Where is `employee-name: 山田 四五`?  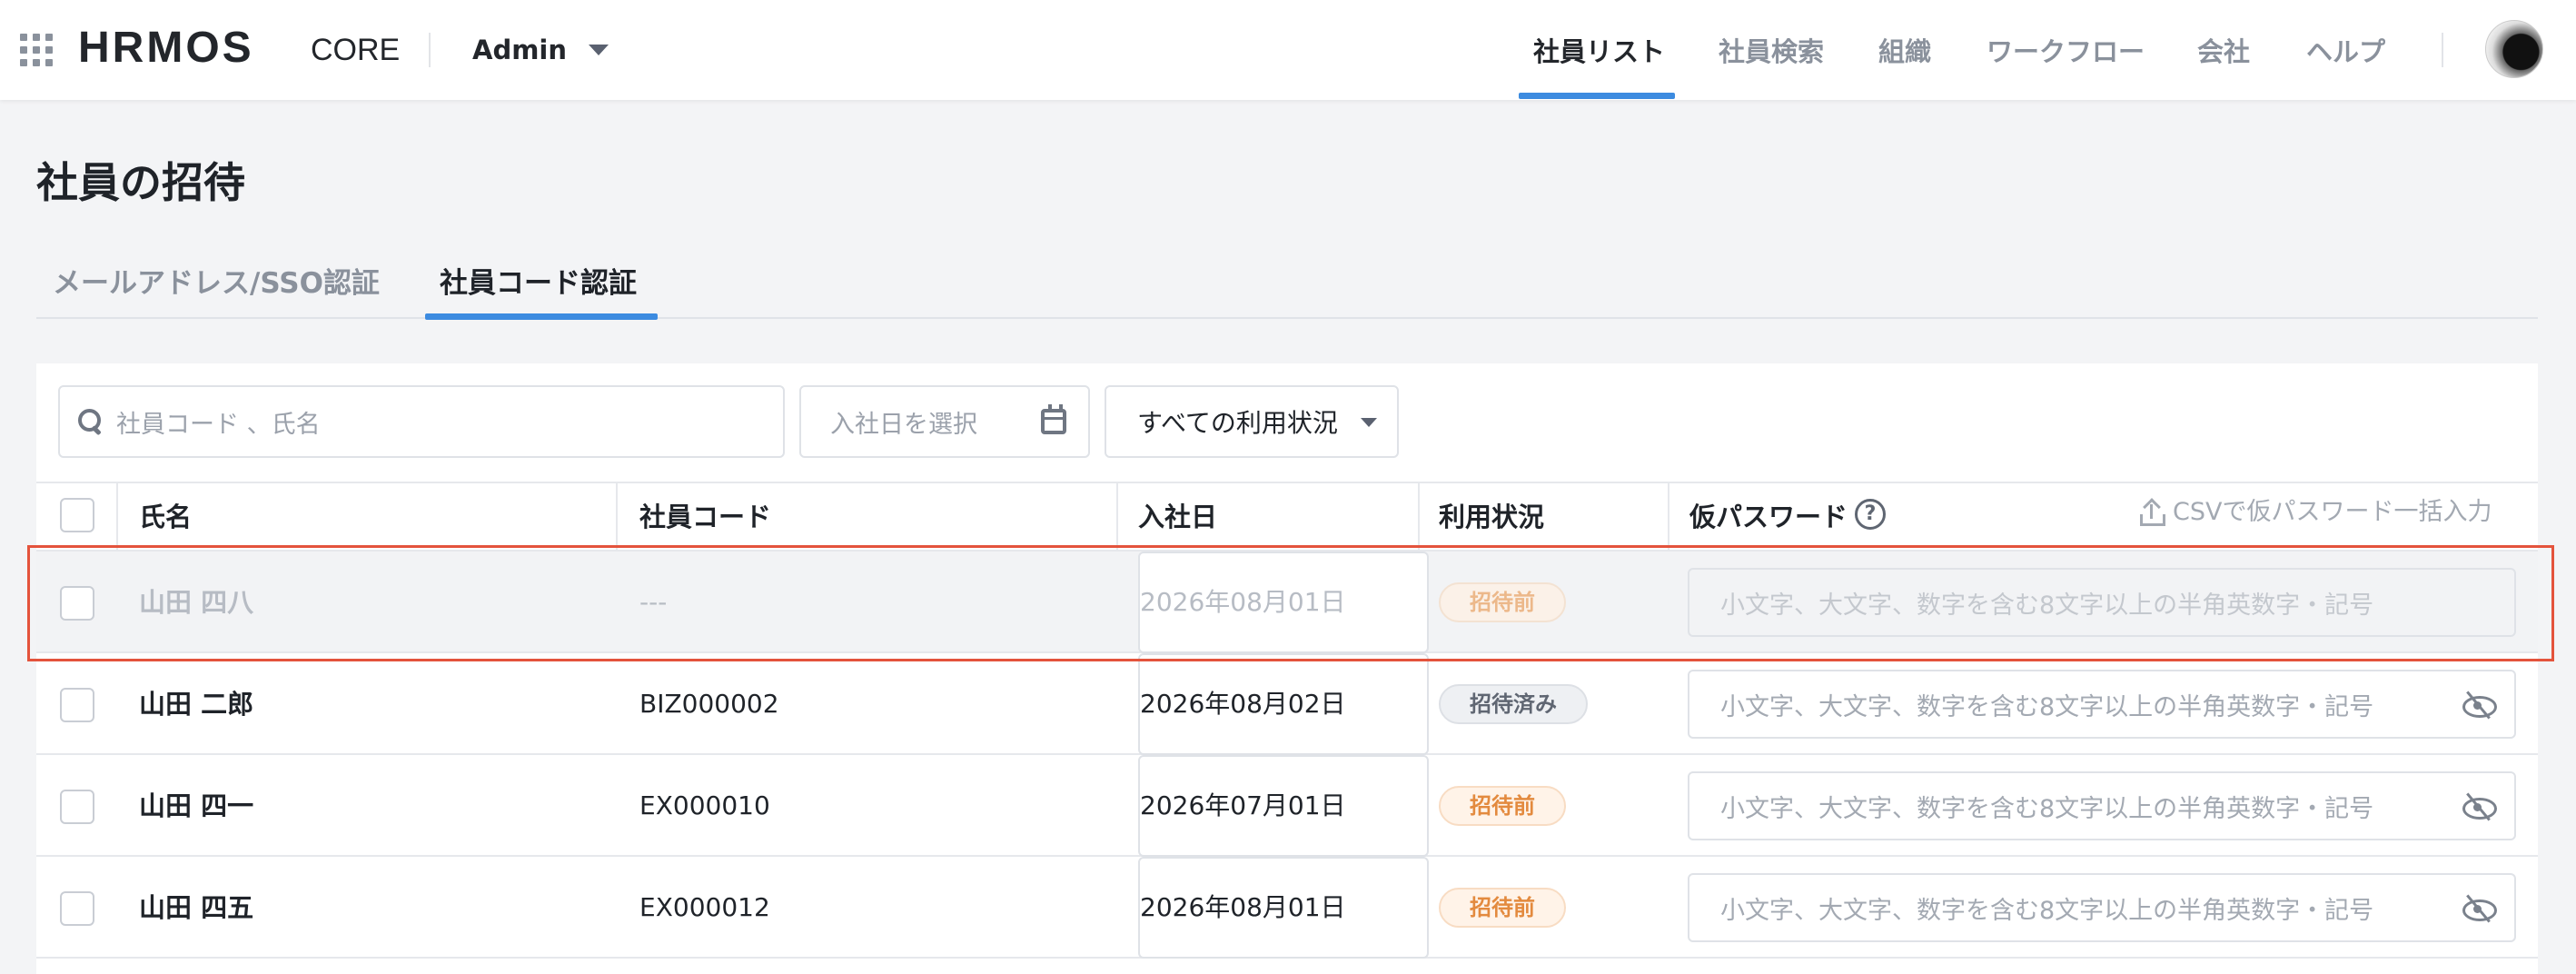
employee-name: 山田 四五 is located at coordinates (196, 908).